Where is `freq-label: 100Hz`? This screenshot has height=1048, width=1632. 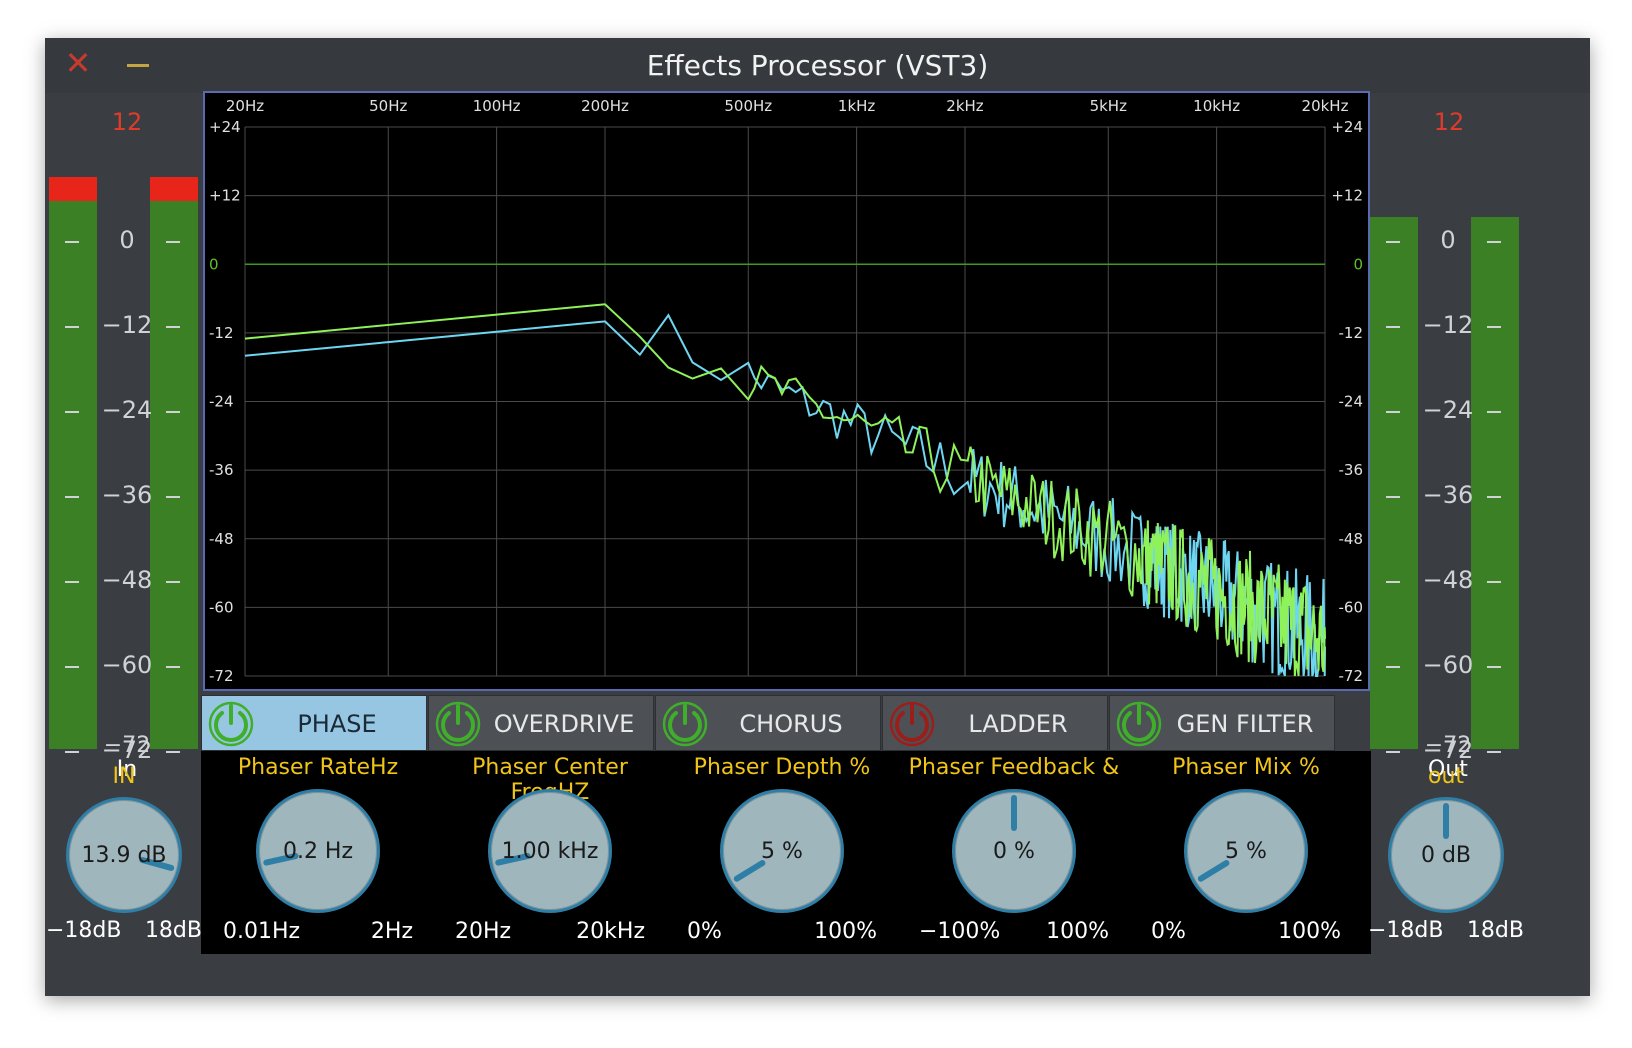
freq-label: 100Hz is located at coordinates (497, 106).